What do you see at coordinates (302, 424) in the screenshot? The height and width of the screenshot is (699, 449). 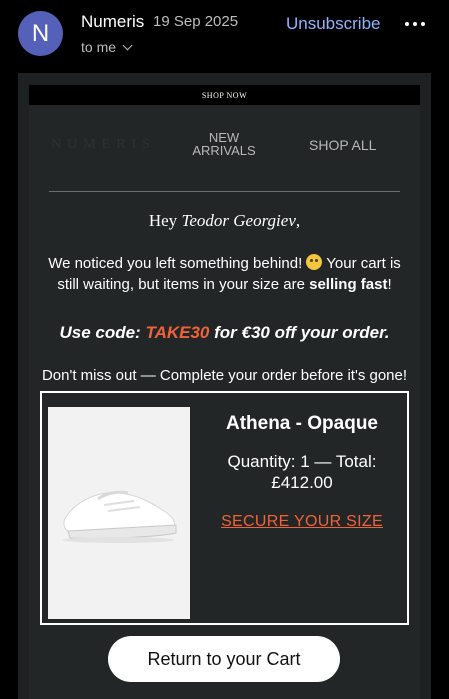 I see `product-name: Athena - Opaque` at bounding box center [302, 424].